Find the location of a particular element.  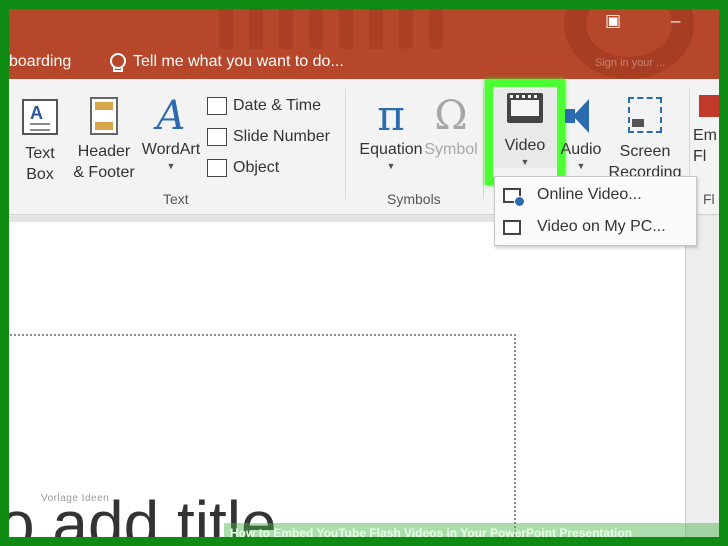

wordart-icon: A is located at coordinates (171, 116).